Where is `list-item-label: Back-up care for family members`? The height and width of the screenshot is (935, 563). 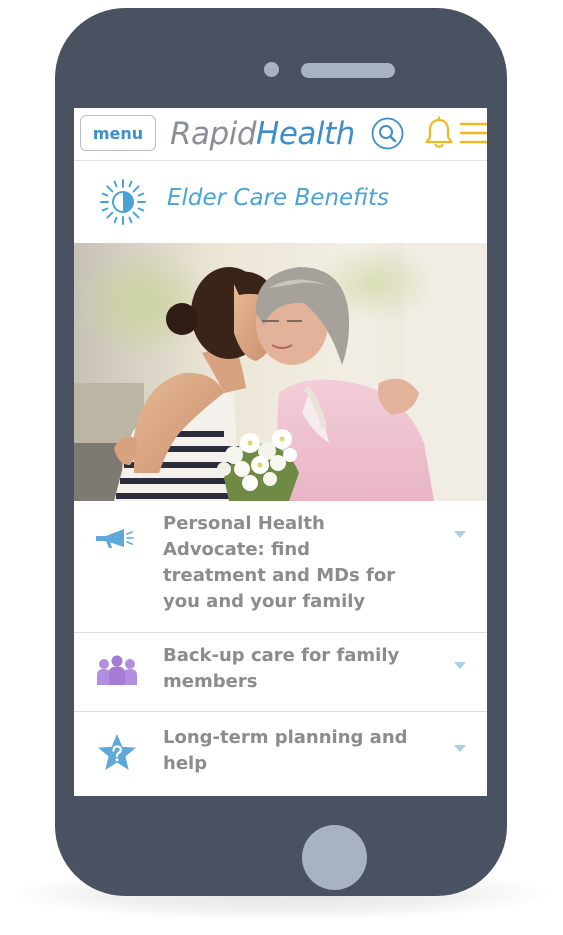 list-item-label: Back-up care for family members is located at coordinates (281, 668).